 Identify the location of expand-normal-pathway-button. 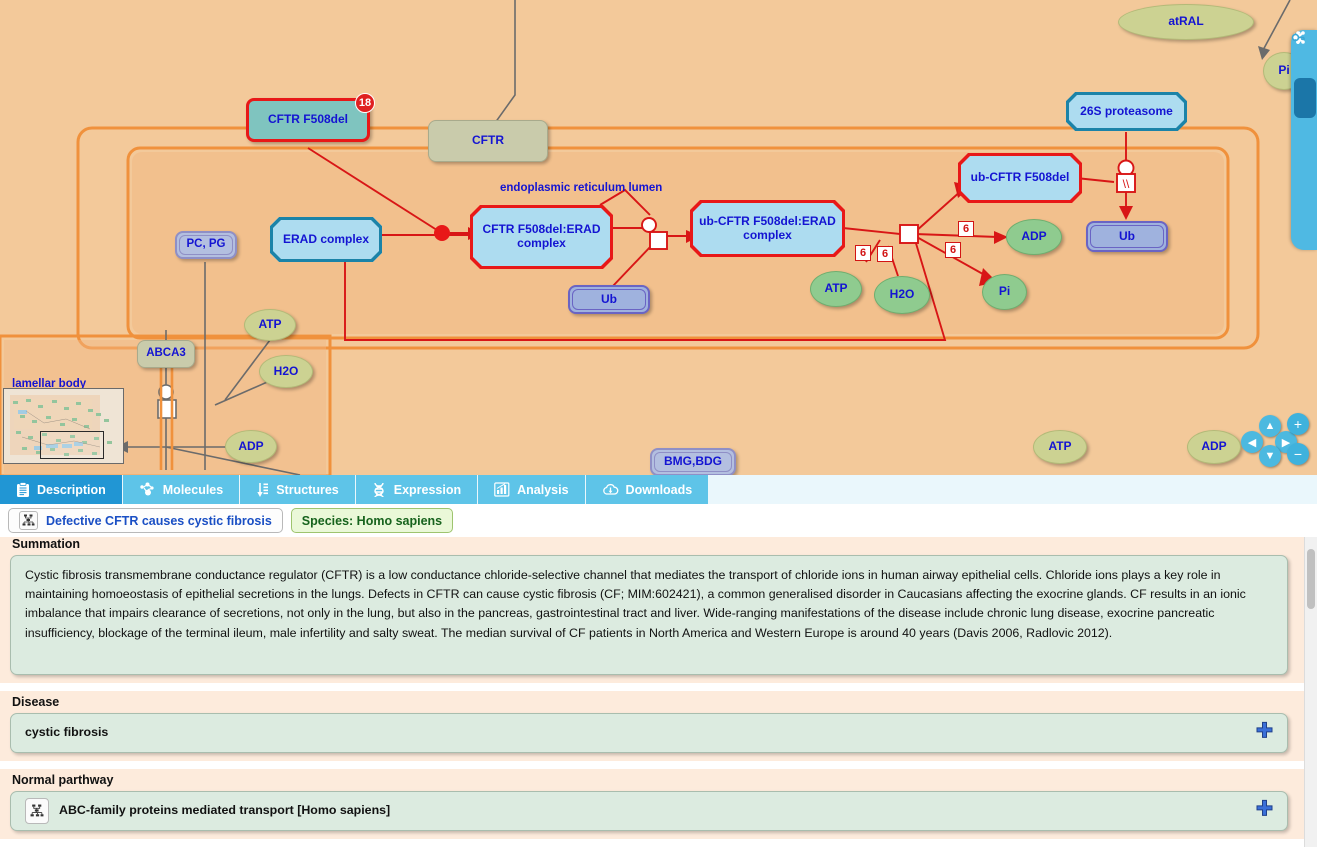
(1264, 810).